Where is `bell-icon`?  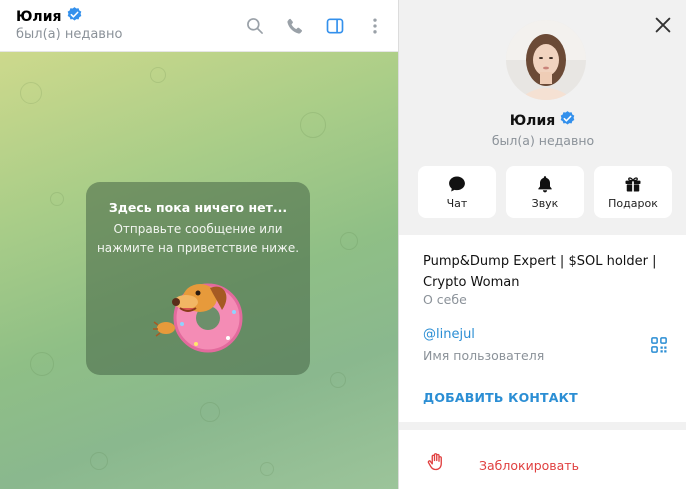 bell-icon is located at coordinates (545, 184).